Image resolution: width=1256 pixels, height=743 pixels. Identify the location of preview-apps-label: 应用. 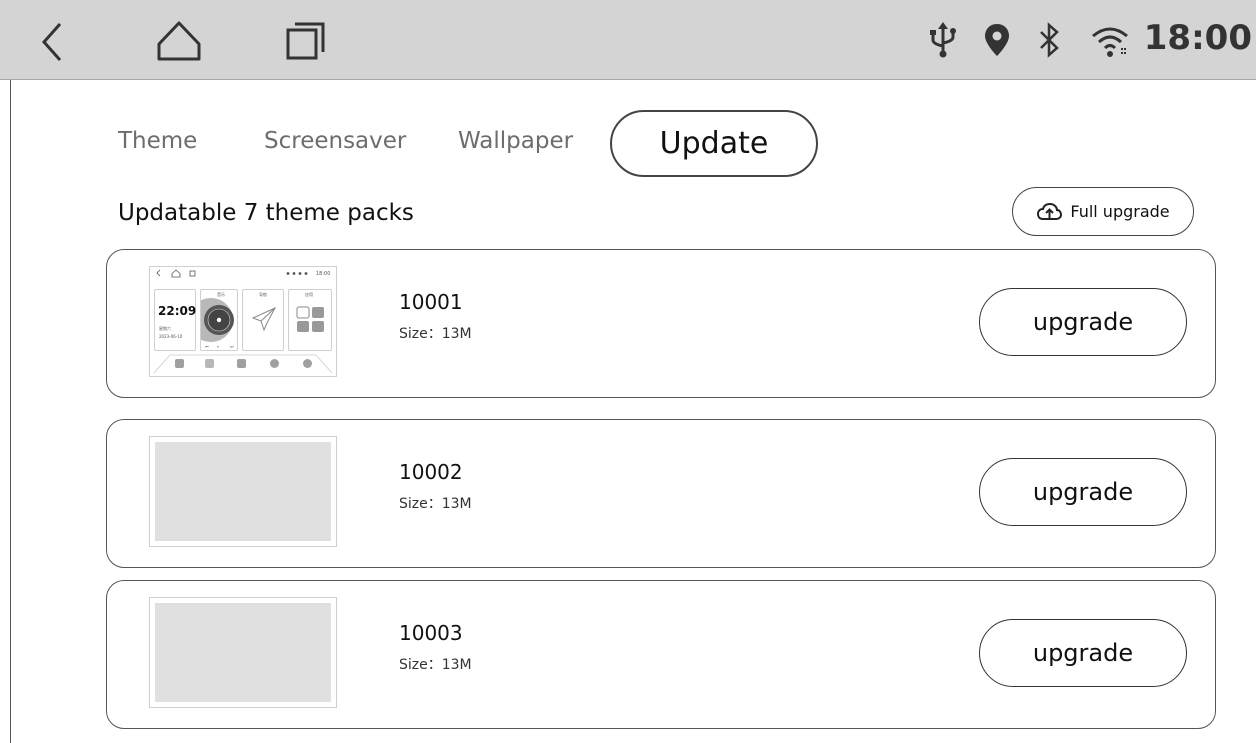
(309, 294).